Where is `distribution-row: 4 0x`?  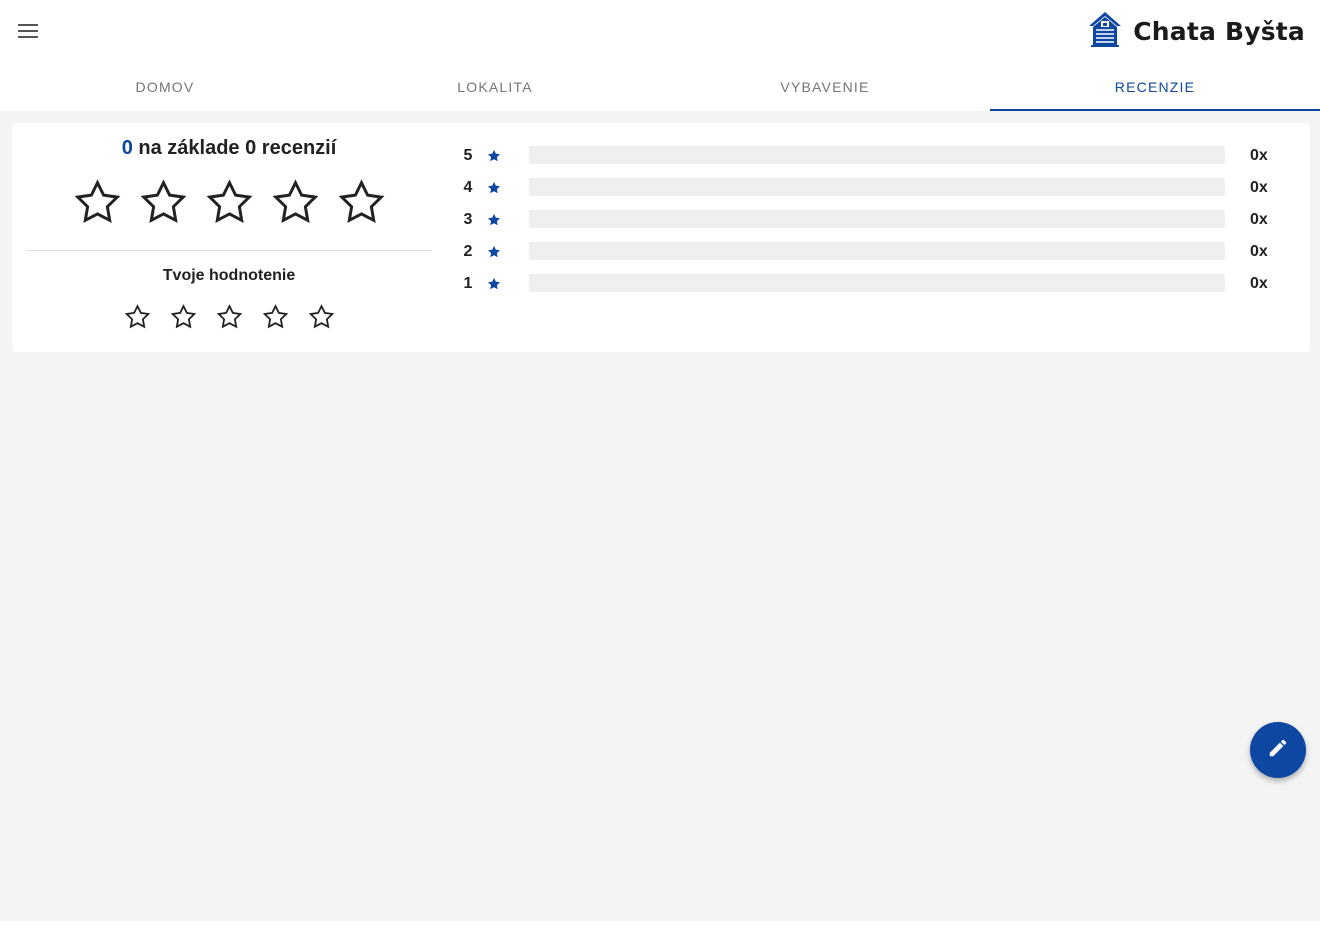
distribution-row: 4 0x is located at coordinates (872, 188).